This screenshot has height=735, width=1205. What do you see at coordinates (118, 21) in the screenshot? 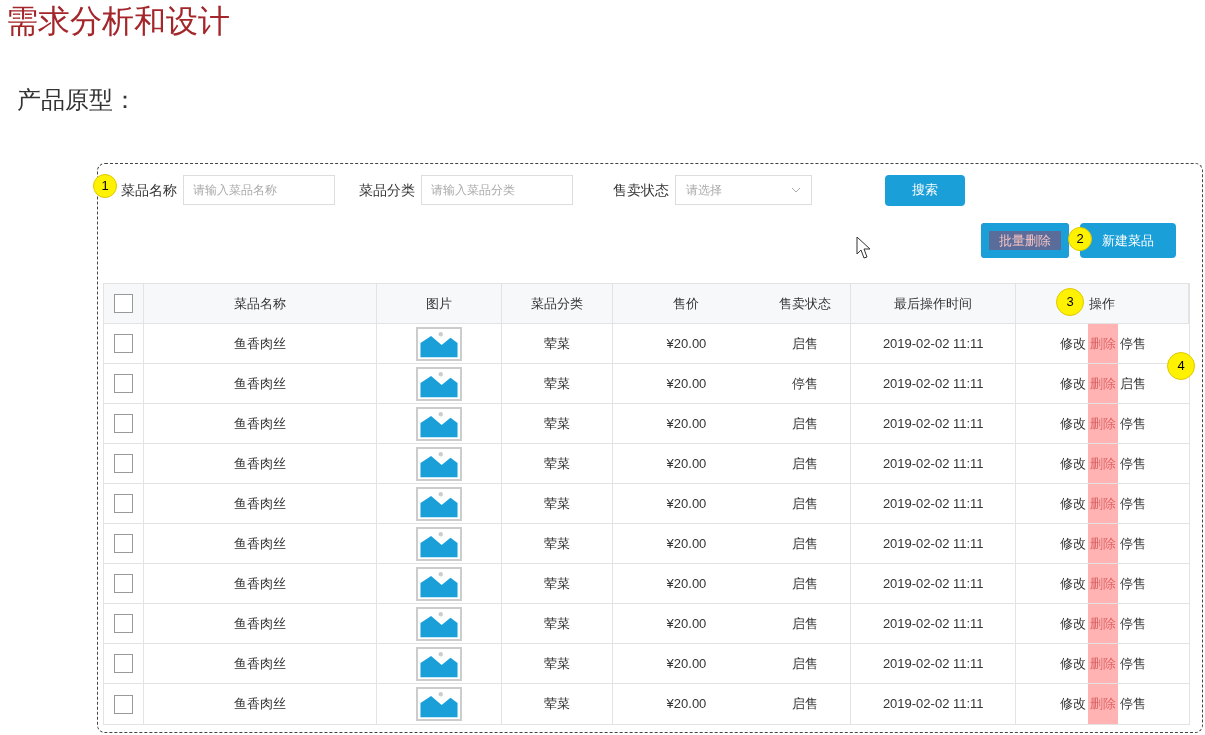
I see `page-heading: 需求分析和设计` at bounding box center [118, 21].